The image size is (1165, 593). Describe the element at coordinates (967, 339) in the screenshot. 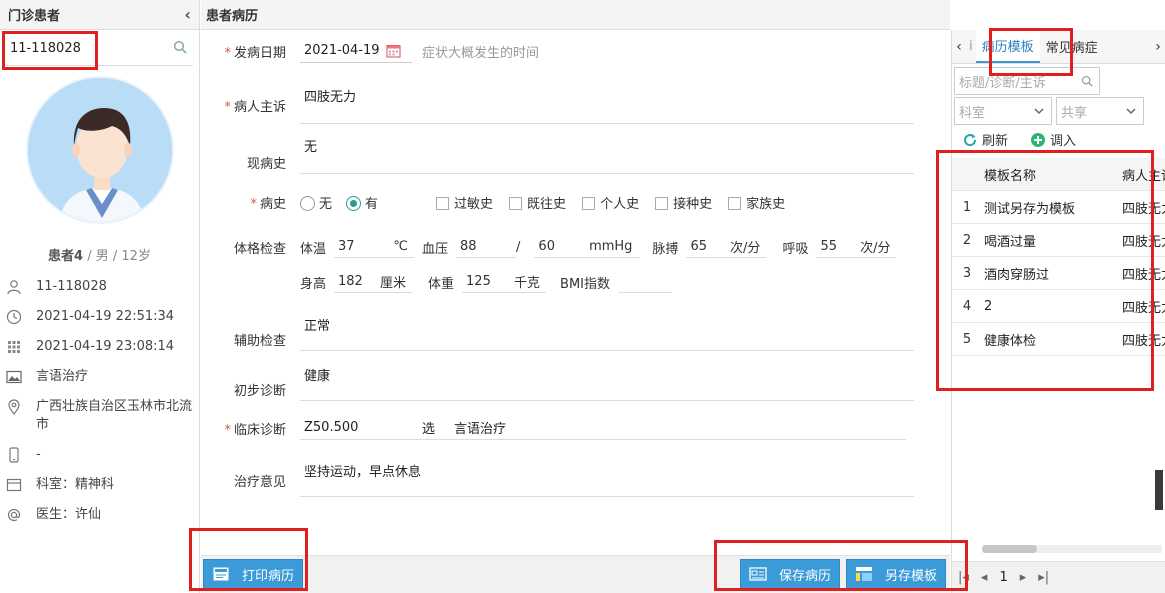

I see `row-num: 5` at that location.